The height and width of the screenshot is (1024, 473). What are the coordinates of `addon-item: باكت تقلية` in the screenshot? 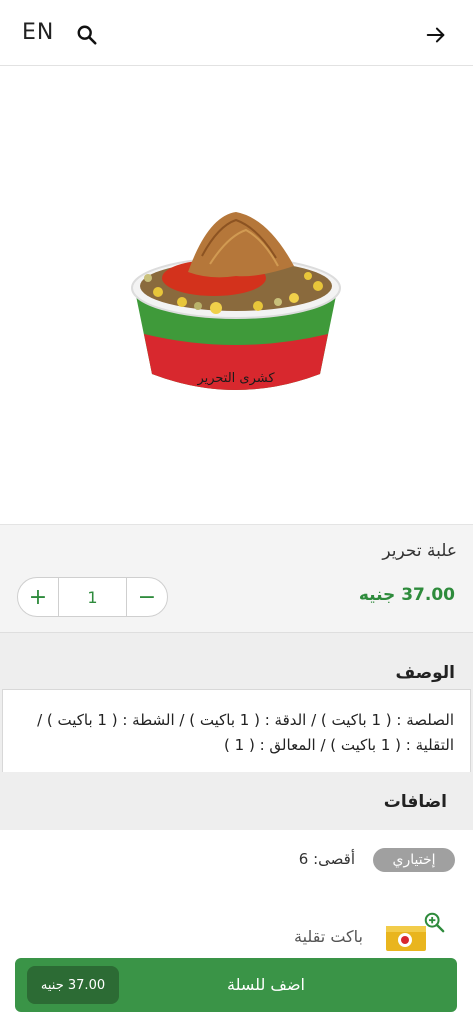 It's located at (236, 935).